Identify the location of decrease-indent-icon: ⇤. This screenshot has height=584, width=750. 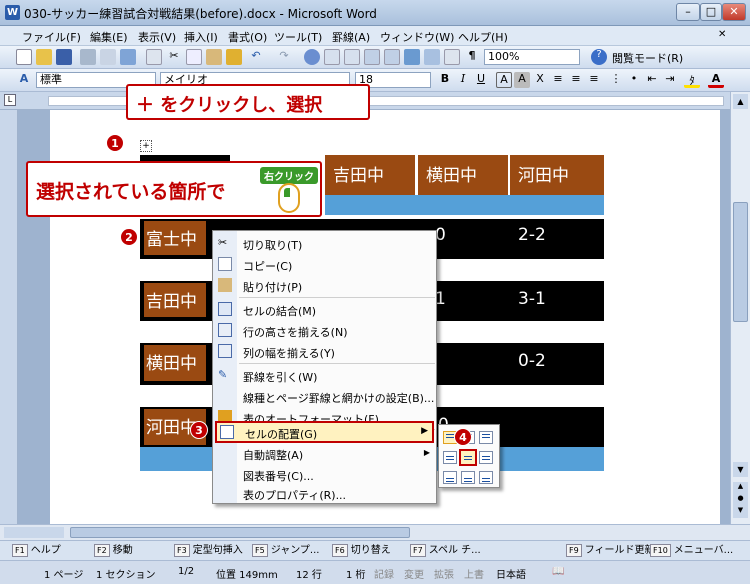
(652, 80).